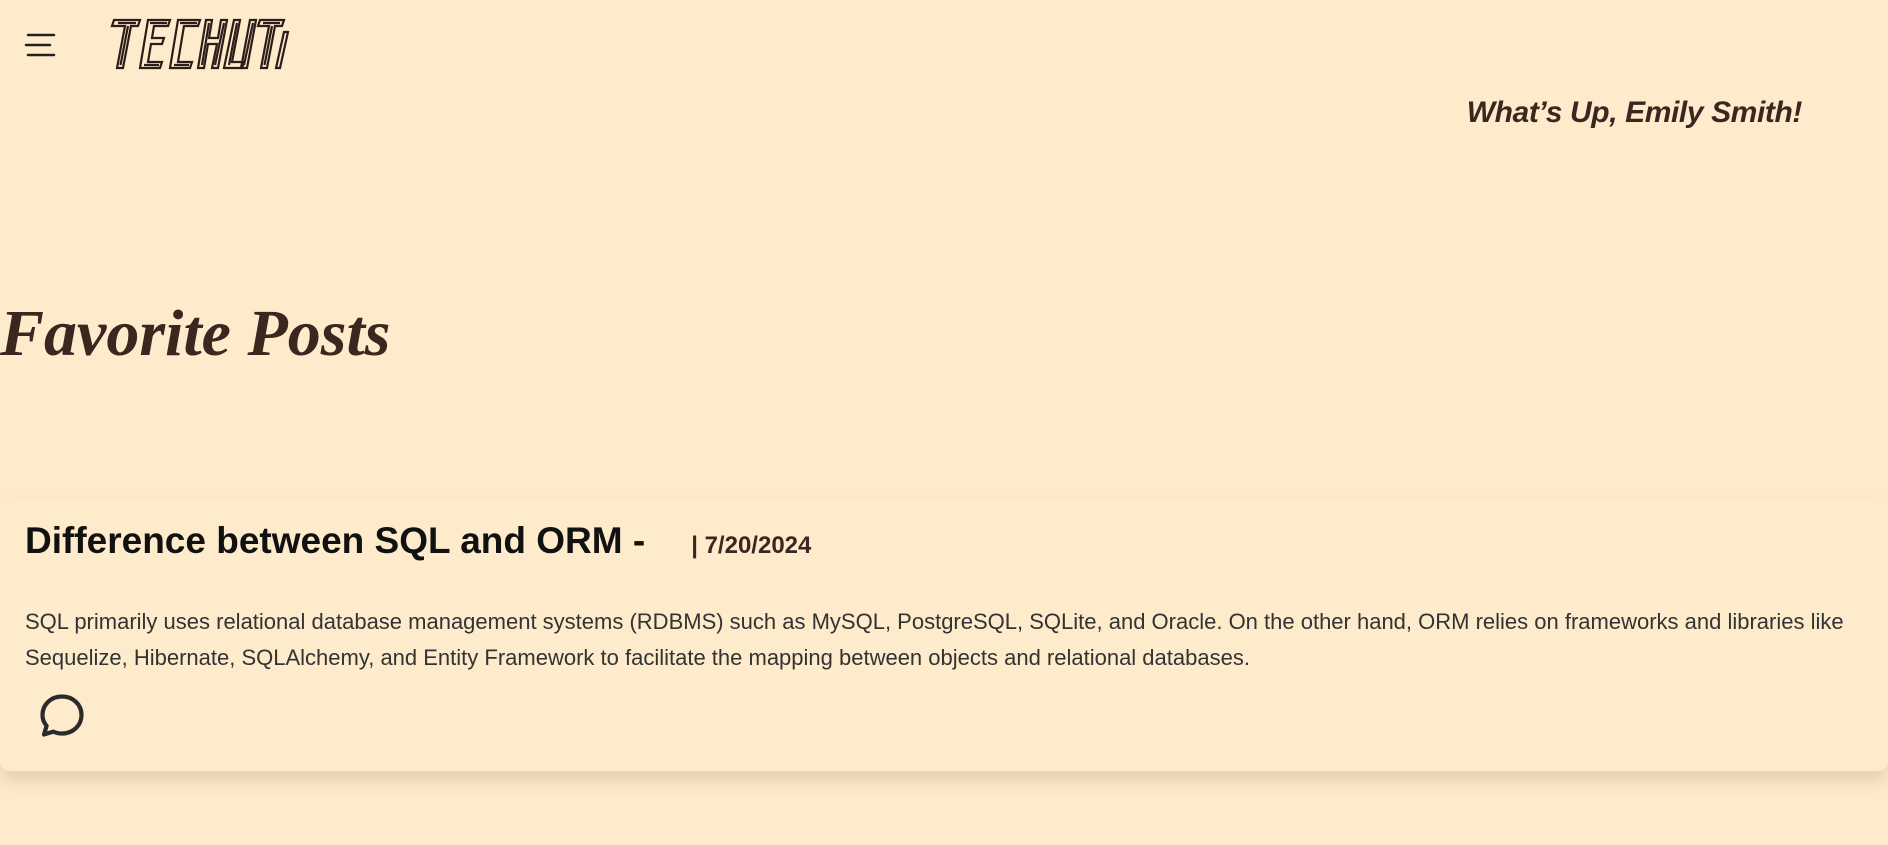 The height and width of the screenshot is (845, 1888). I want to click on menu-button, so click(41, 45).